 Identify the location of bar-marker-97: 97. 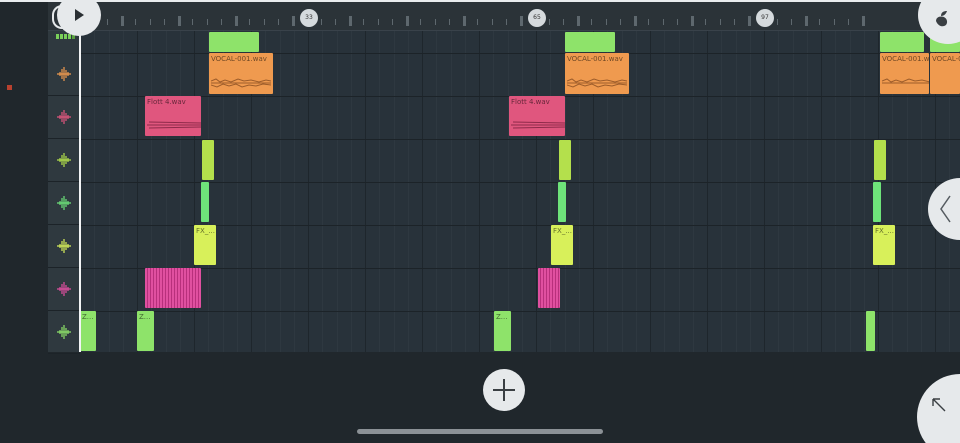
(765, 18).